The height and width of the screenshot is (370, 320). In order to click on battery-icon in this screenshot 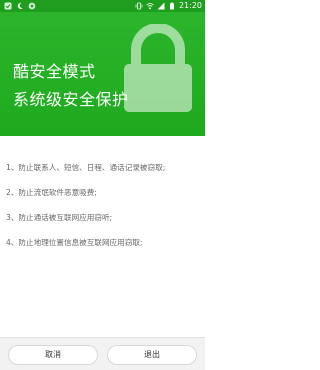, I will do `click(171, 6)`.